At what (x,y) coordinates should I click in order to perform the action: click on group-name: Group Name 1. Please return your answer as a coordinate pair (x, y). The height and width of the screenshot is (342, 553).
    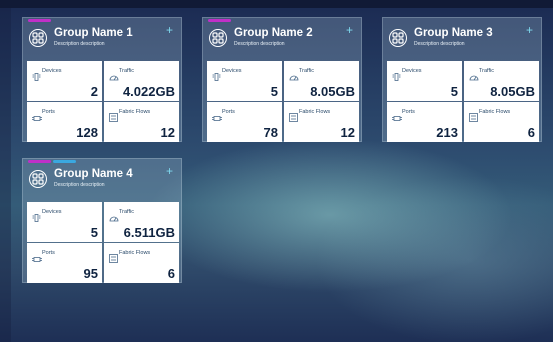
    Looking at the image, I should click on (93, 33).